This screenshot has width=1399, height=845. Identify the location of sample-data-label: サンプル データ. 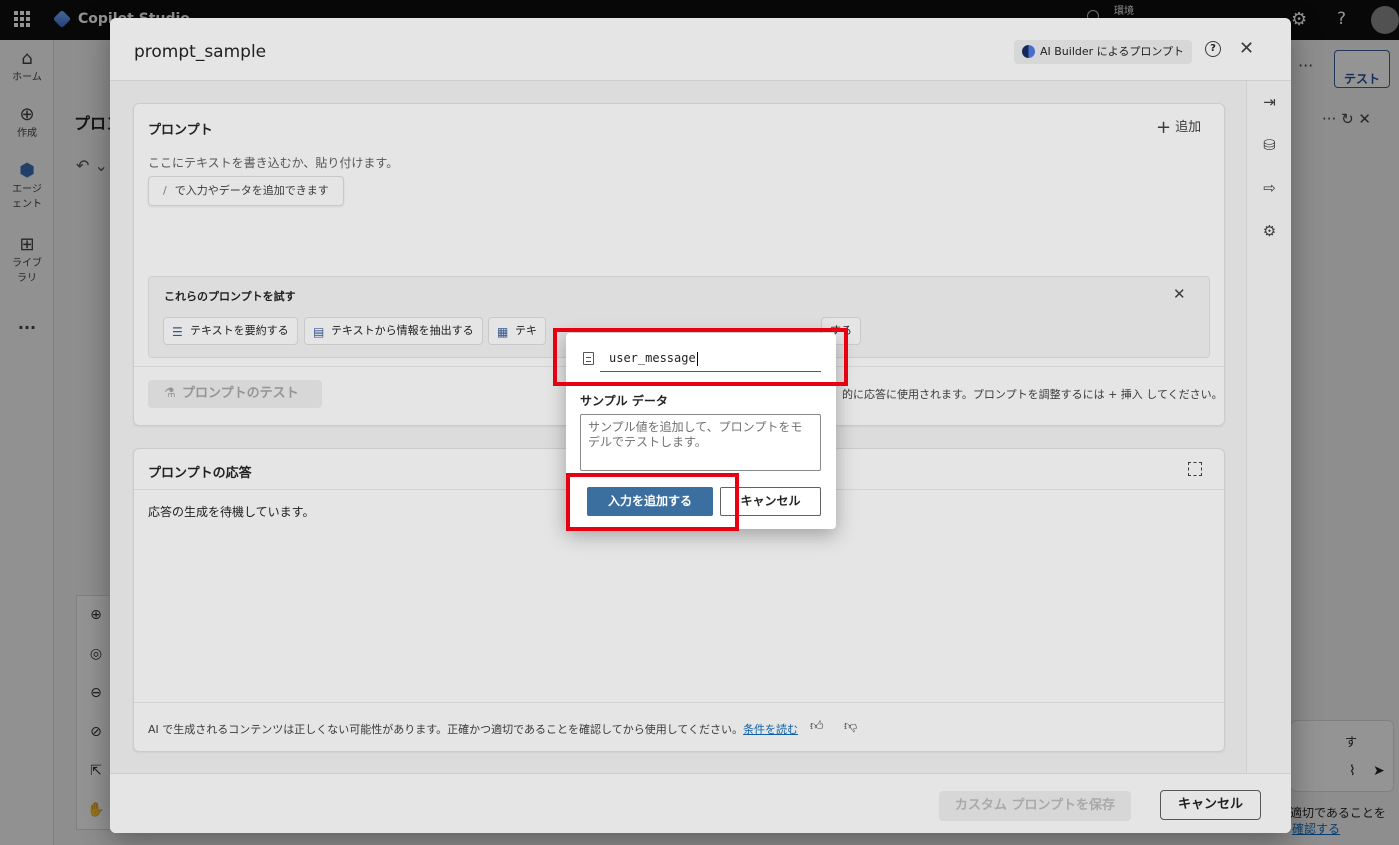
(624, 401).